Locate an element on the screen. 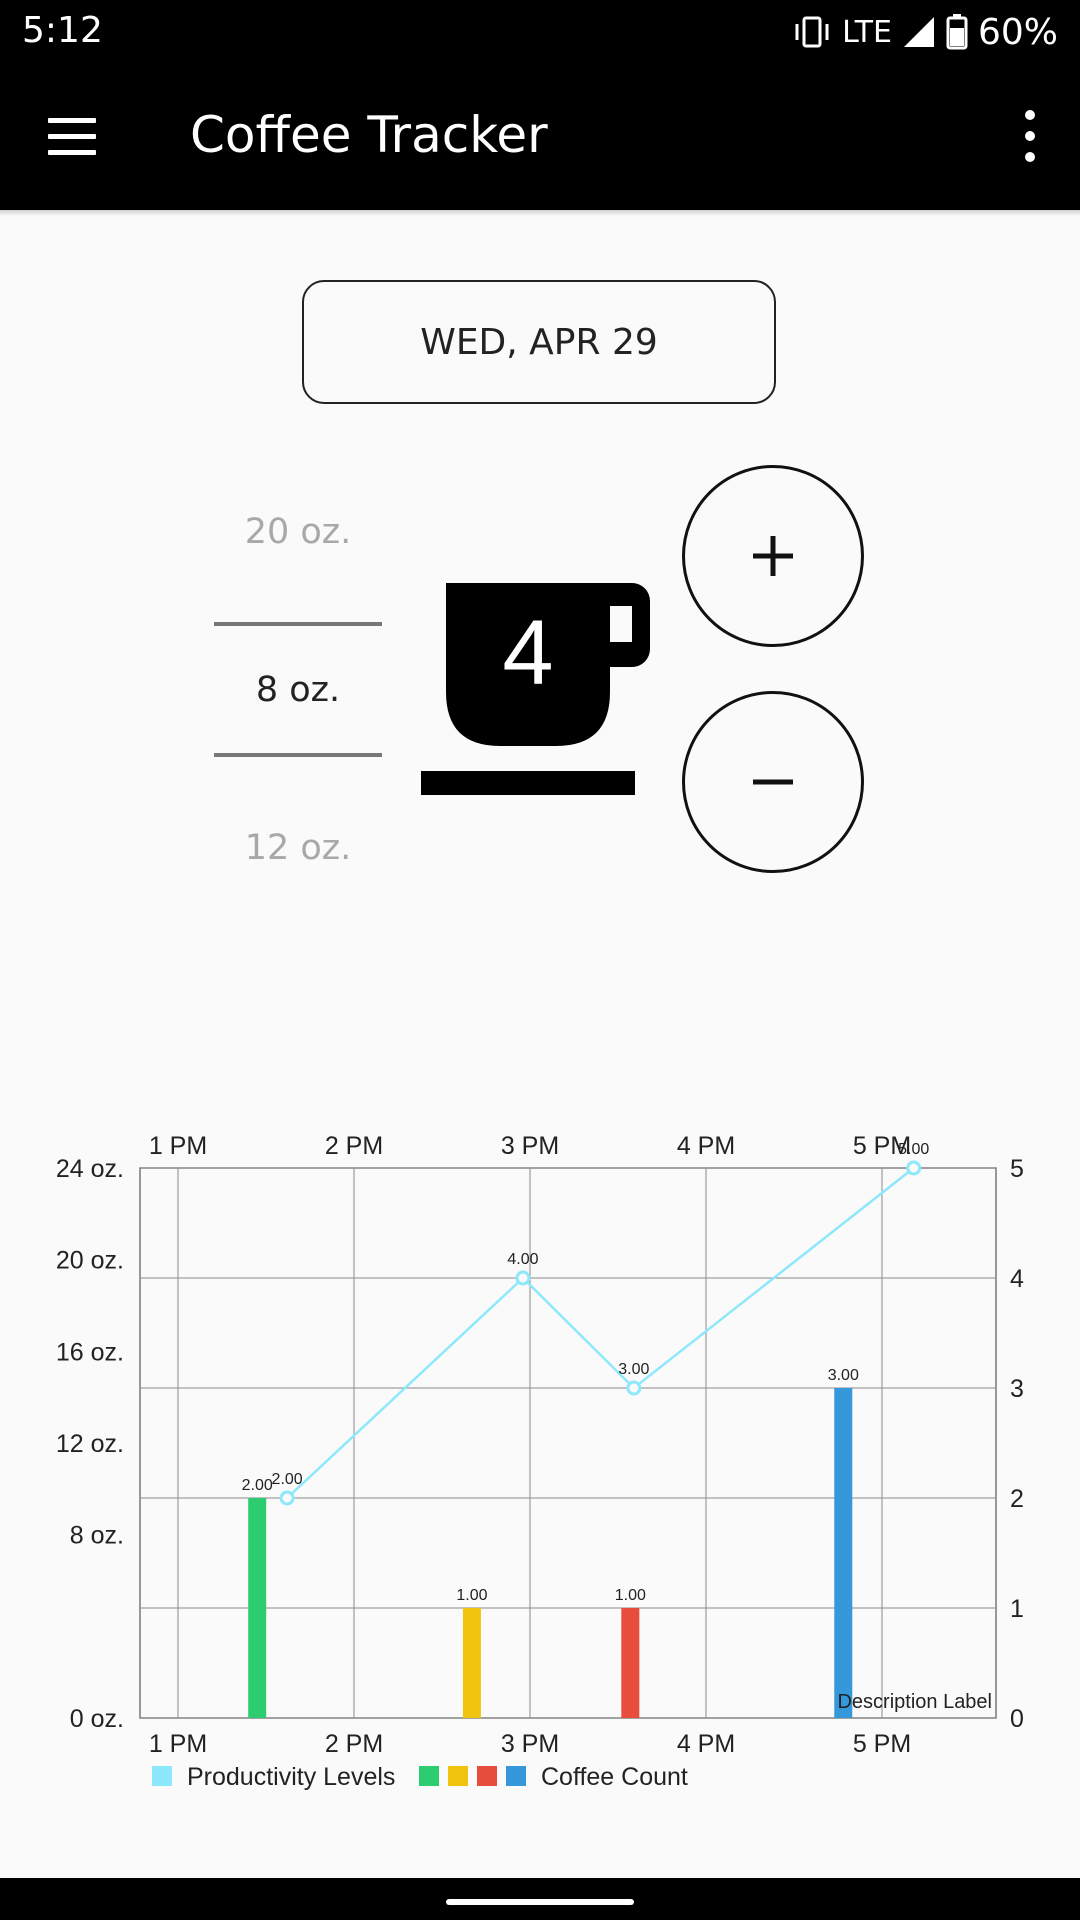 The image size is (1080, 1920). increment-button is located at coordinates (773, 556).